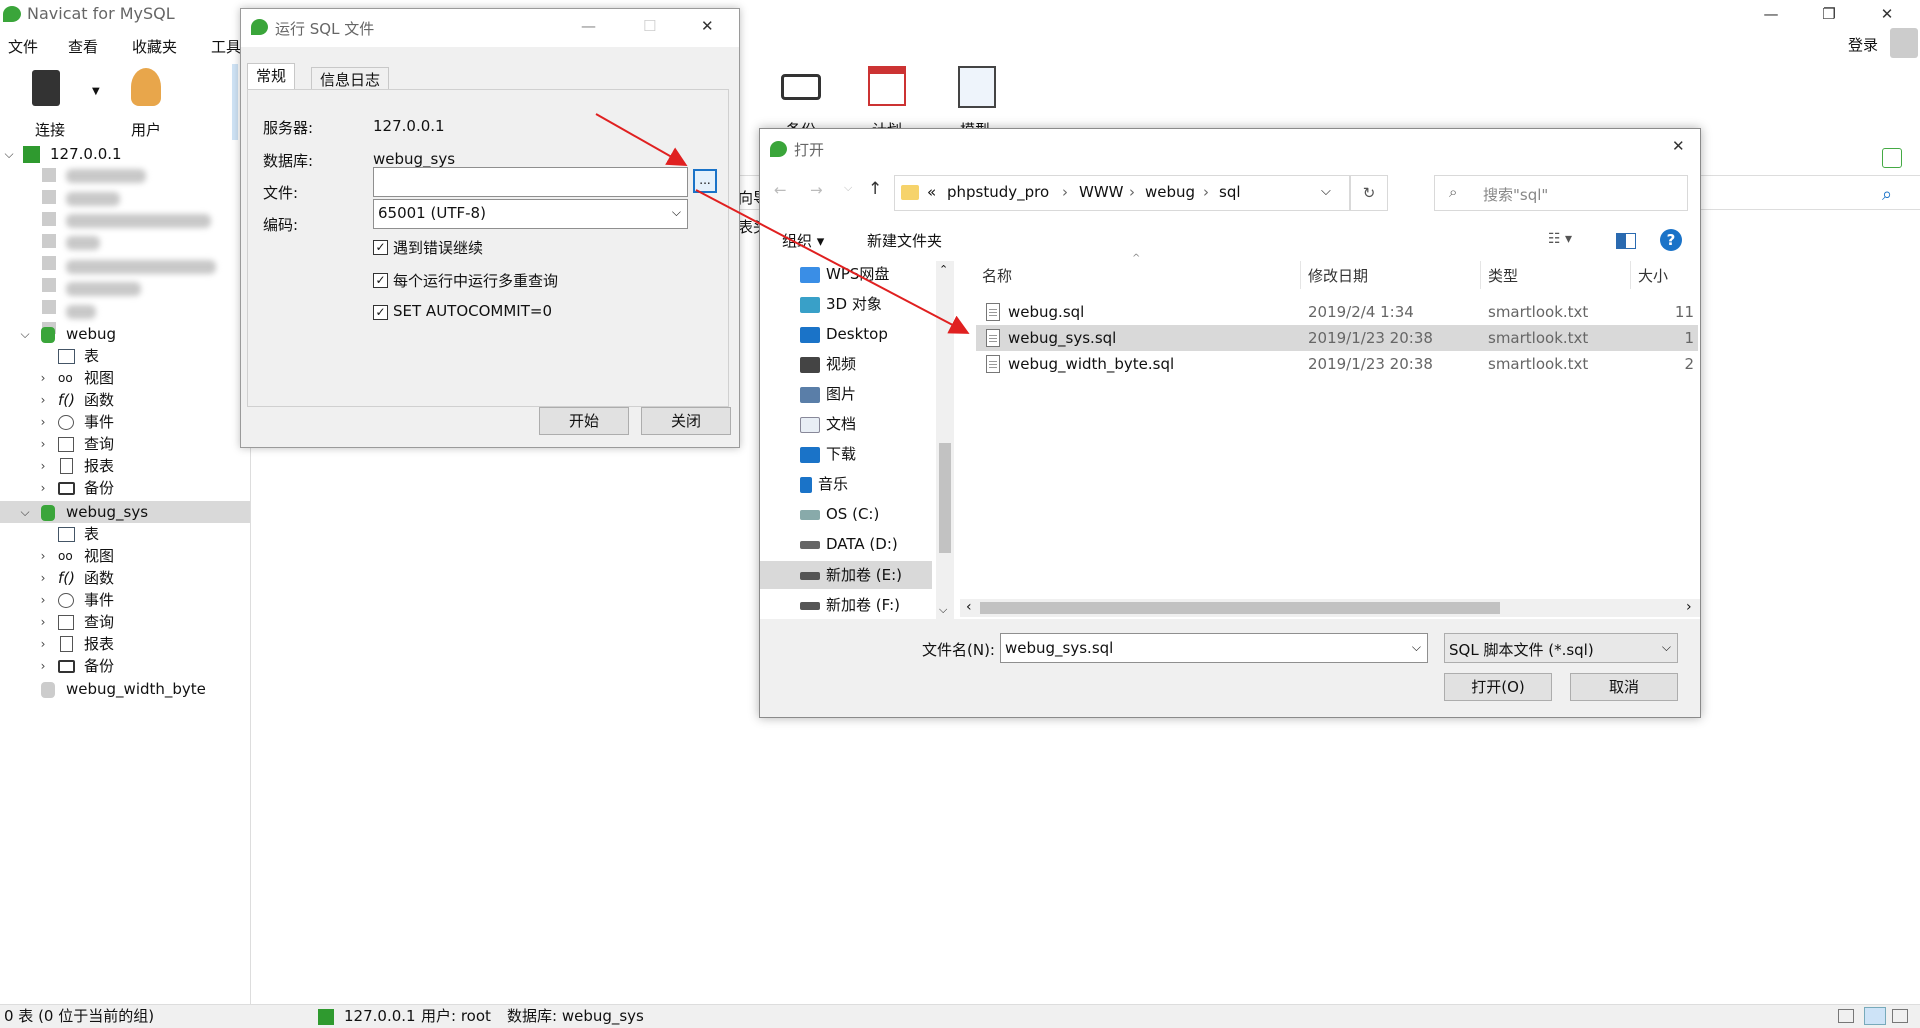 This screenshot has height=1028, width=1920. I want to click on annotation-arrows, so click(782, 223).